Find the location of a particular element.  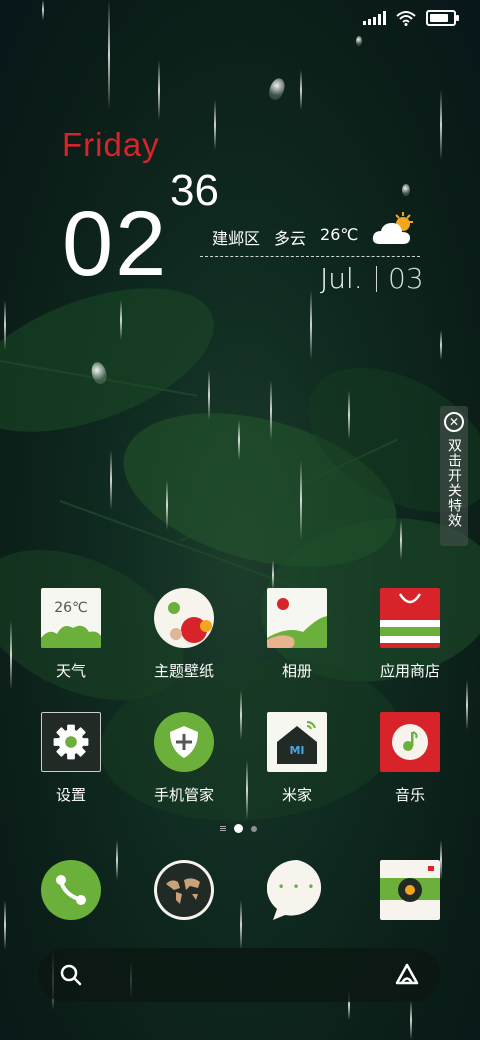

partly-cloudy-icon is located at coordinates (392, 228).